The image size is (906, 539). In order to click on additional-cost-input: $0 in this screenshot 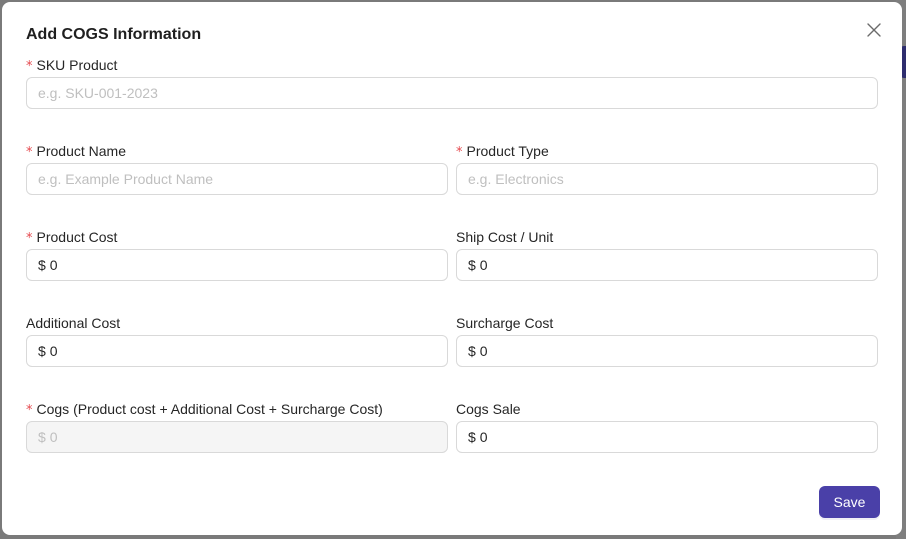, I will do `click(237, 351)`.